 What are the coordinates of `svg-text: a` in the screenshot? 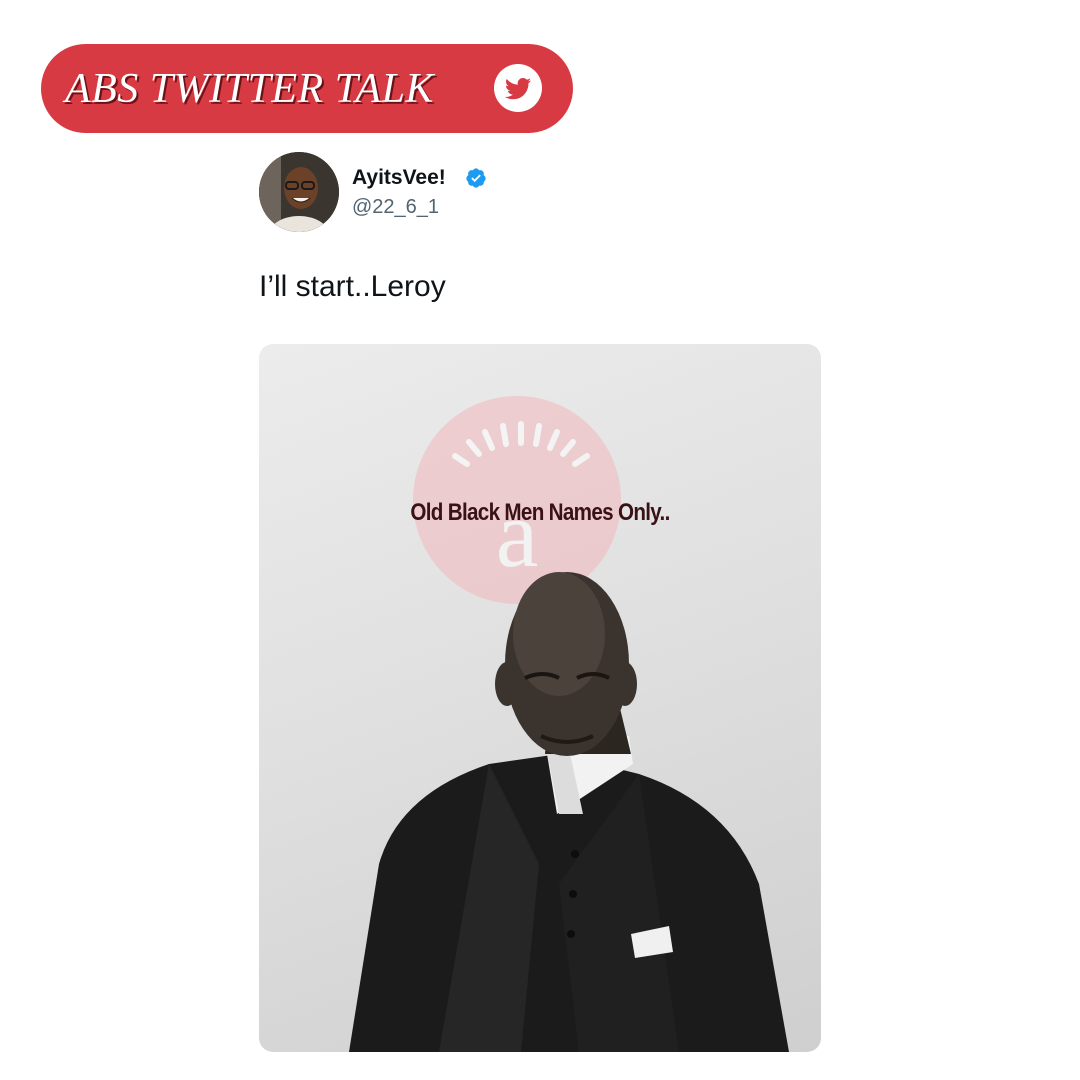 It's located at (517, 533).